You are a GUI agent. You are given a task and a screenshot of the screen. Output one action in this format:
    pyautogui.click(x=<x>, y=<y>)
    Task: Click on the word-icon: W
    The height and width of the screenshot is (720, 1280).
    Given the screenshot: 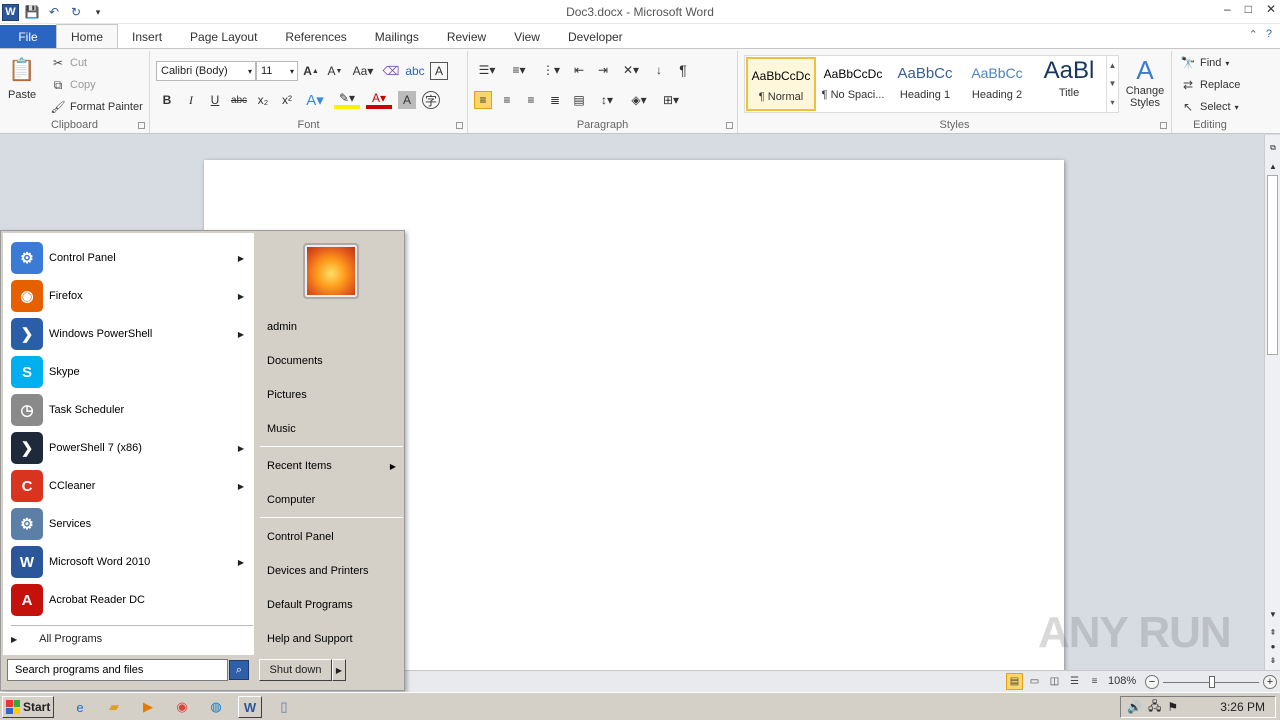 What is the action you would take?
    pyautogui.click(x=250, y=707)
    